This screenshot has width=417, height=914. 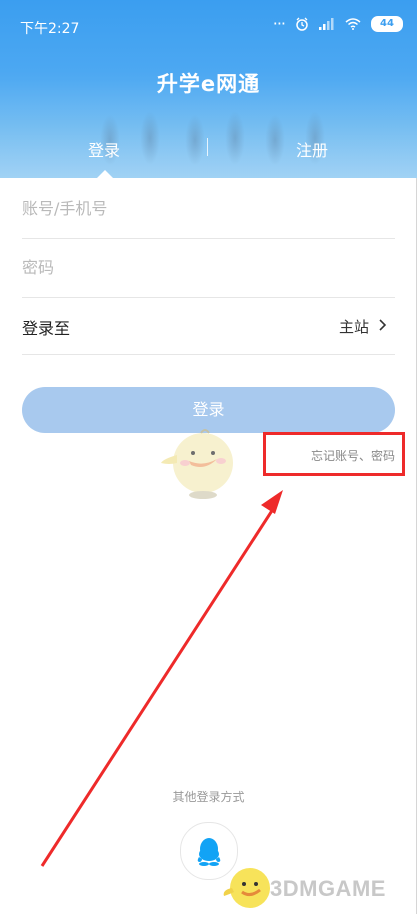 I want to click on other-login-label: 其他登录方式, so click(x=208, y=797).